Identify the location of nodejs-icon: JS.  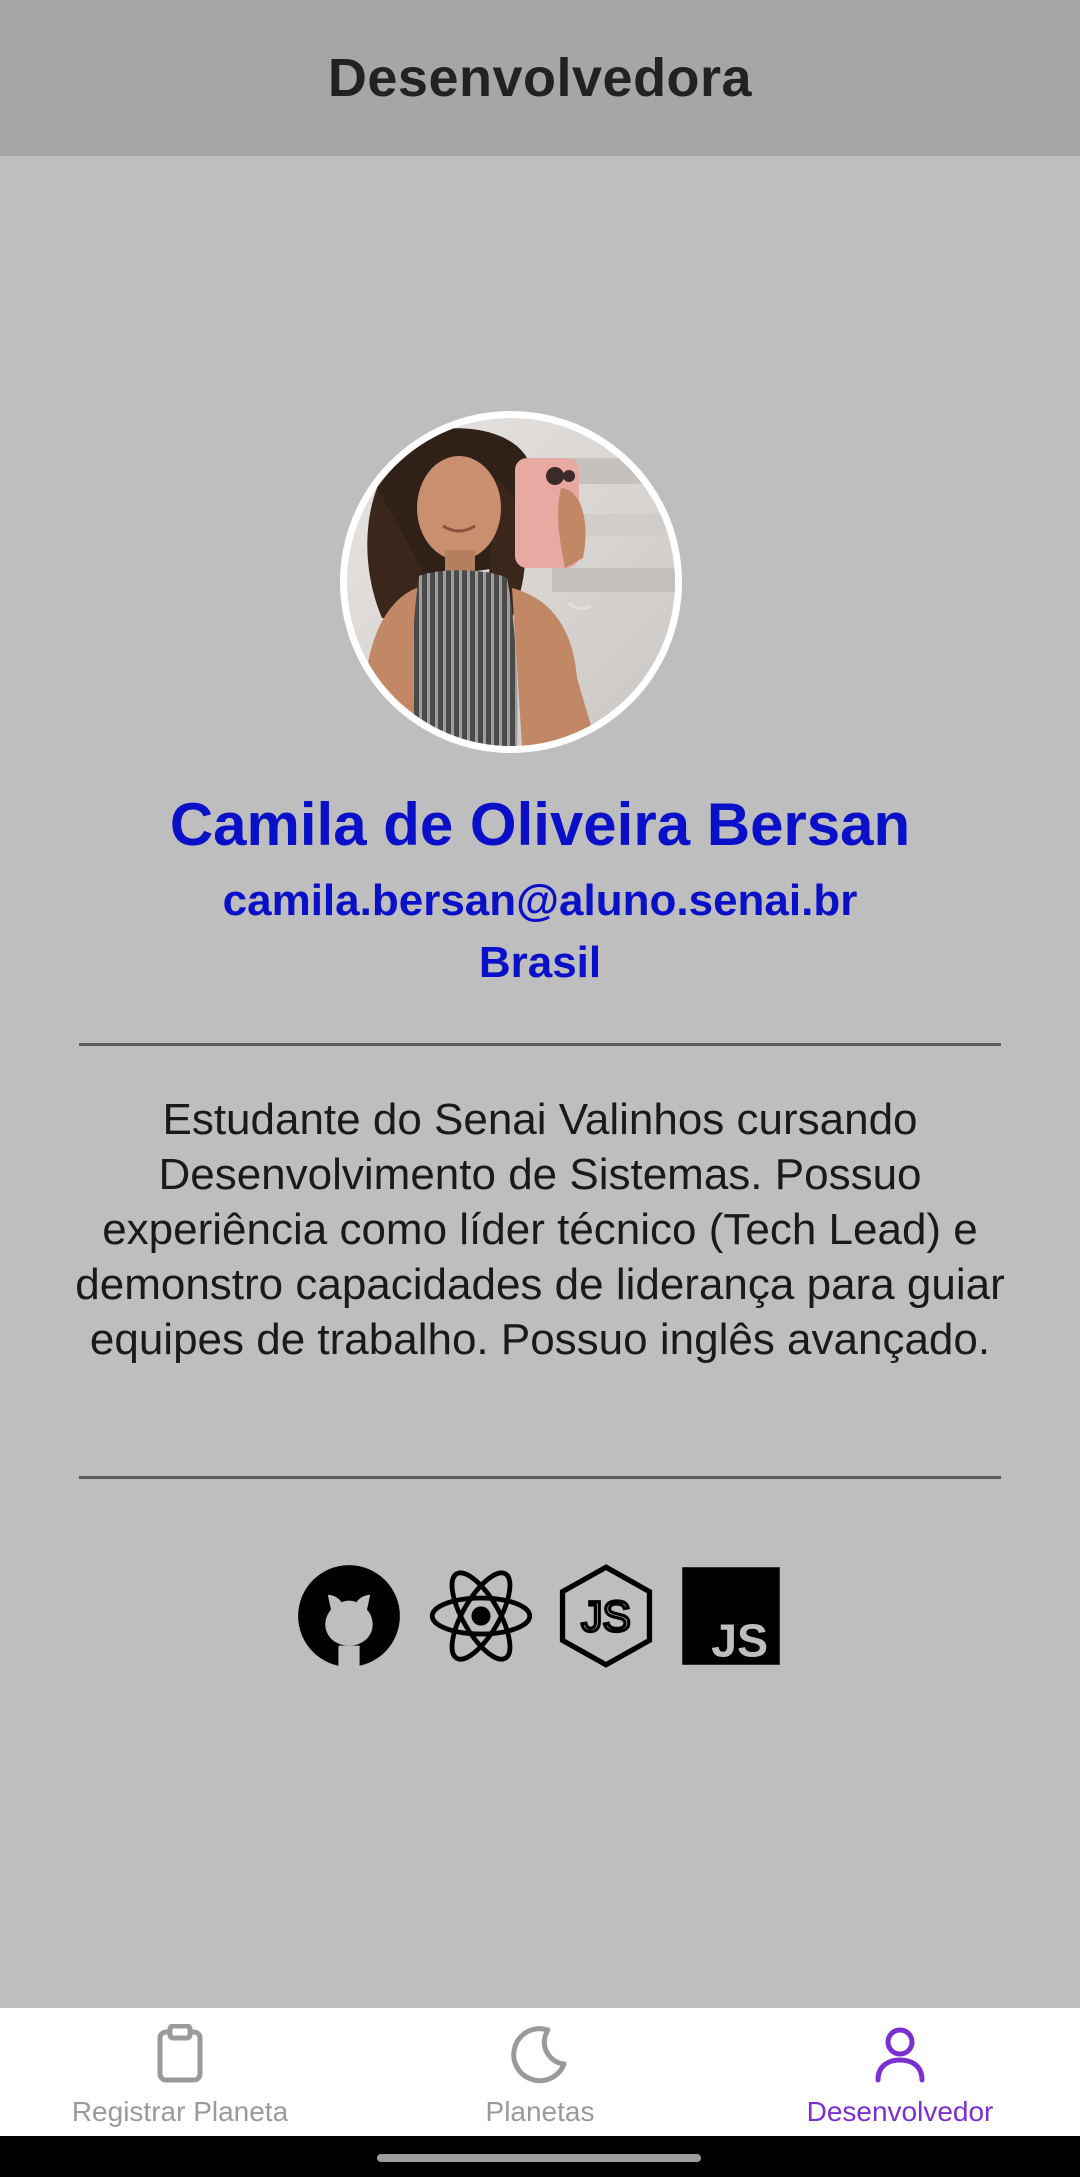
(606, 1616).